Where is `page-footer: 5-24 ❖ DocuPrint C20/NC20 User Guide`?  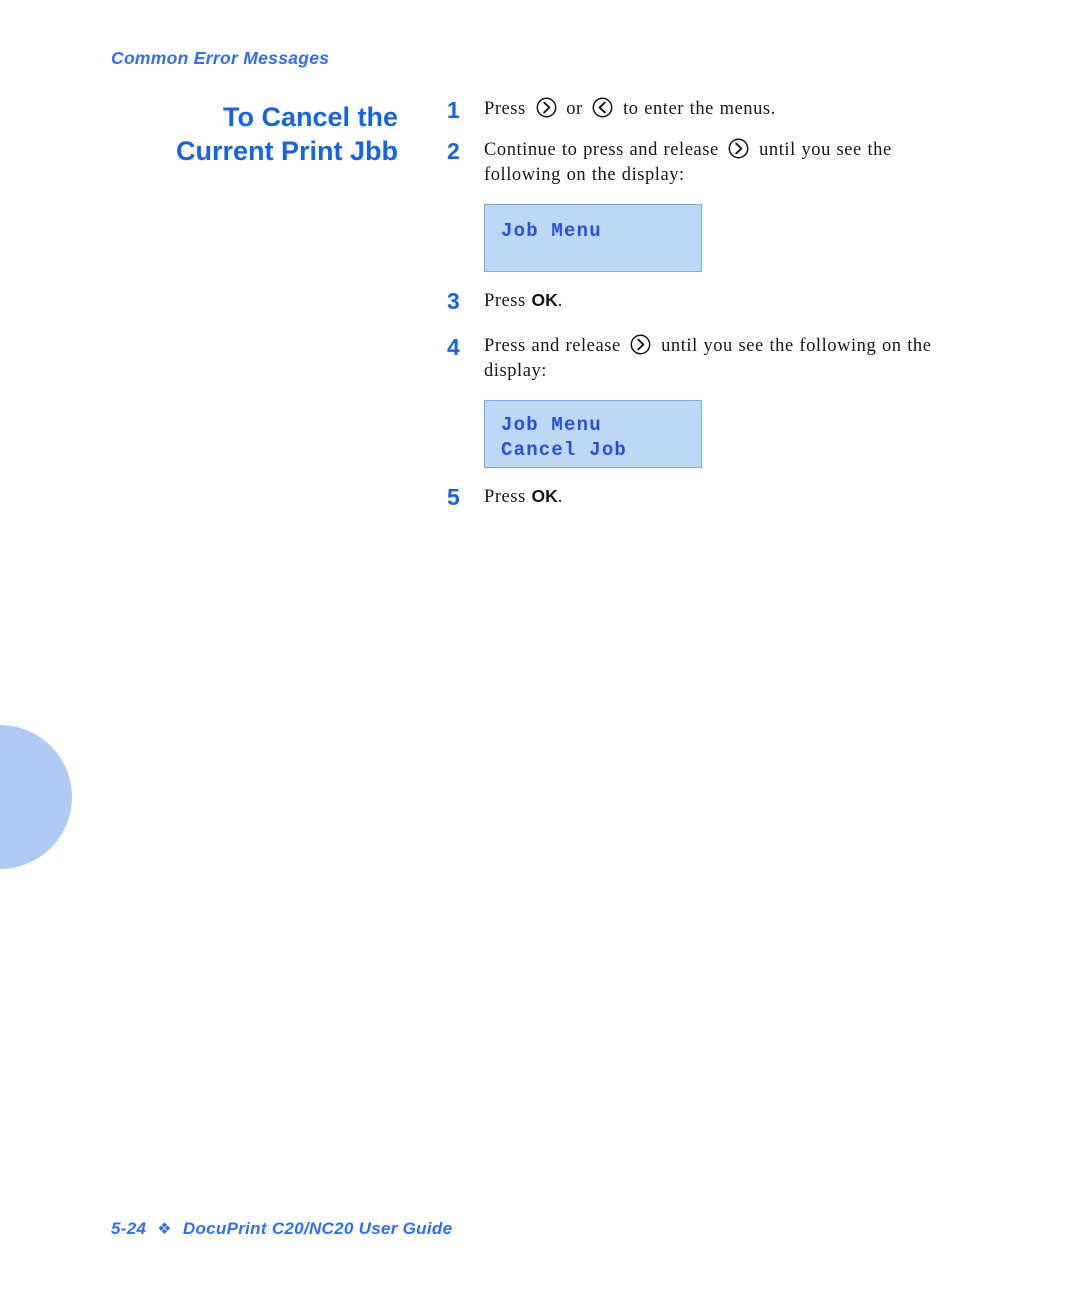
page-footer: 5-24 ❖ DocuPrint C20/NC20 User Guide is located at coordinates (281, 1229).